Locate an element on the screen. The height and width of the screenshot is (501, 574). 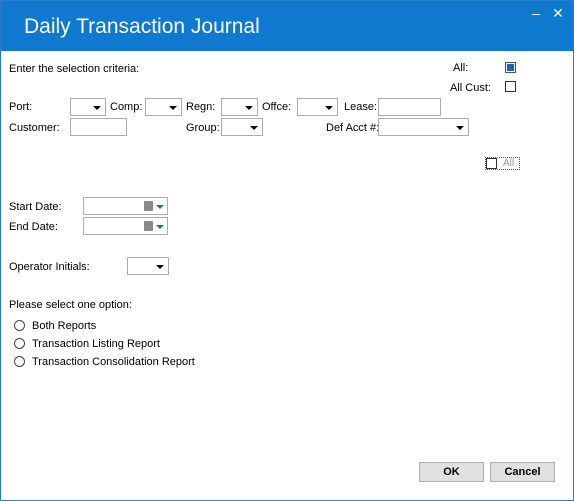
start-date-picker is located at coordinates (125, 206).